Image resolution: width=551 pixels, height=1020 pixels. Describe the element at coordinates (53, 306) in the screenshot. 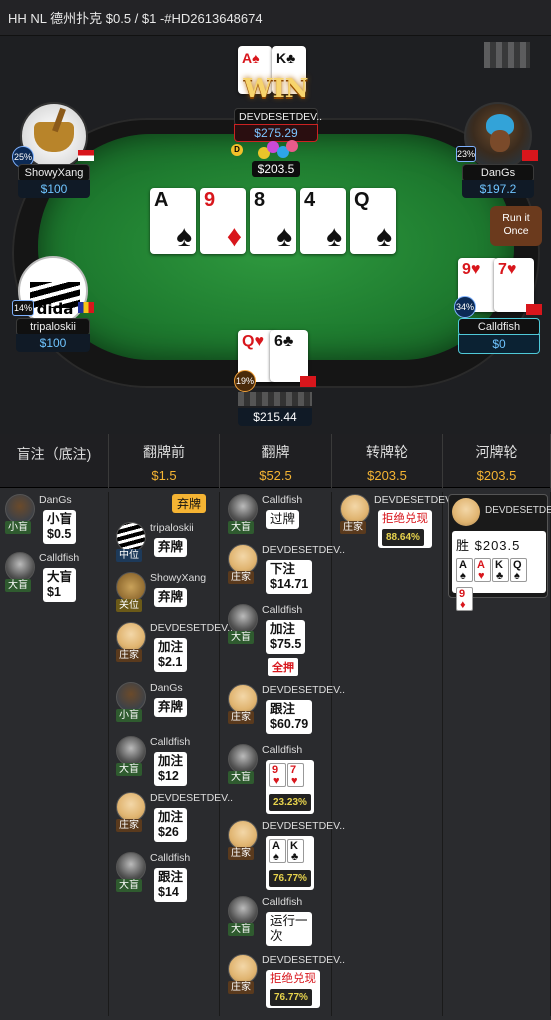

I see `seat-mid-left: dida 14% tripaloskii $100` at that location.